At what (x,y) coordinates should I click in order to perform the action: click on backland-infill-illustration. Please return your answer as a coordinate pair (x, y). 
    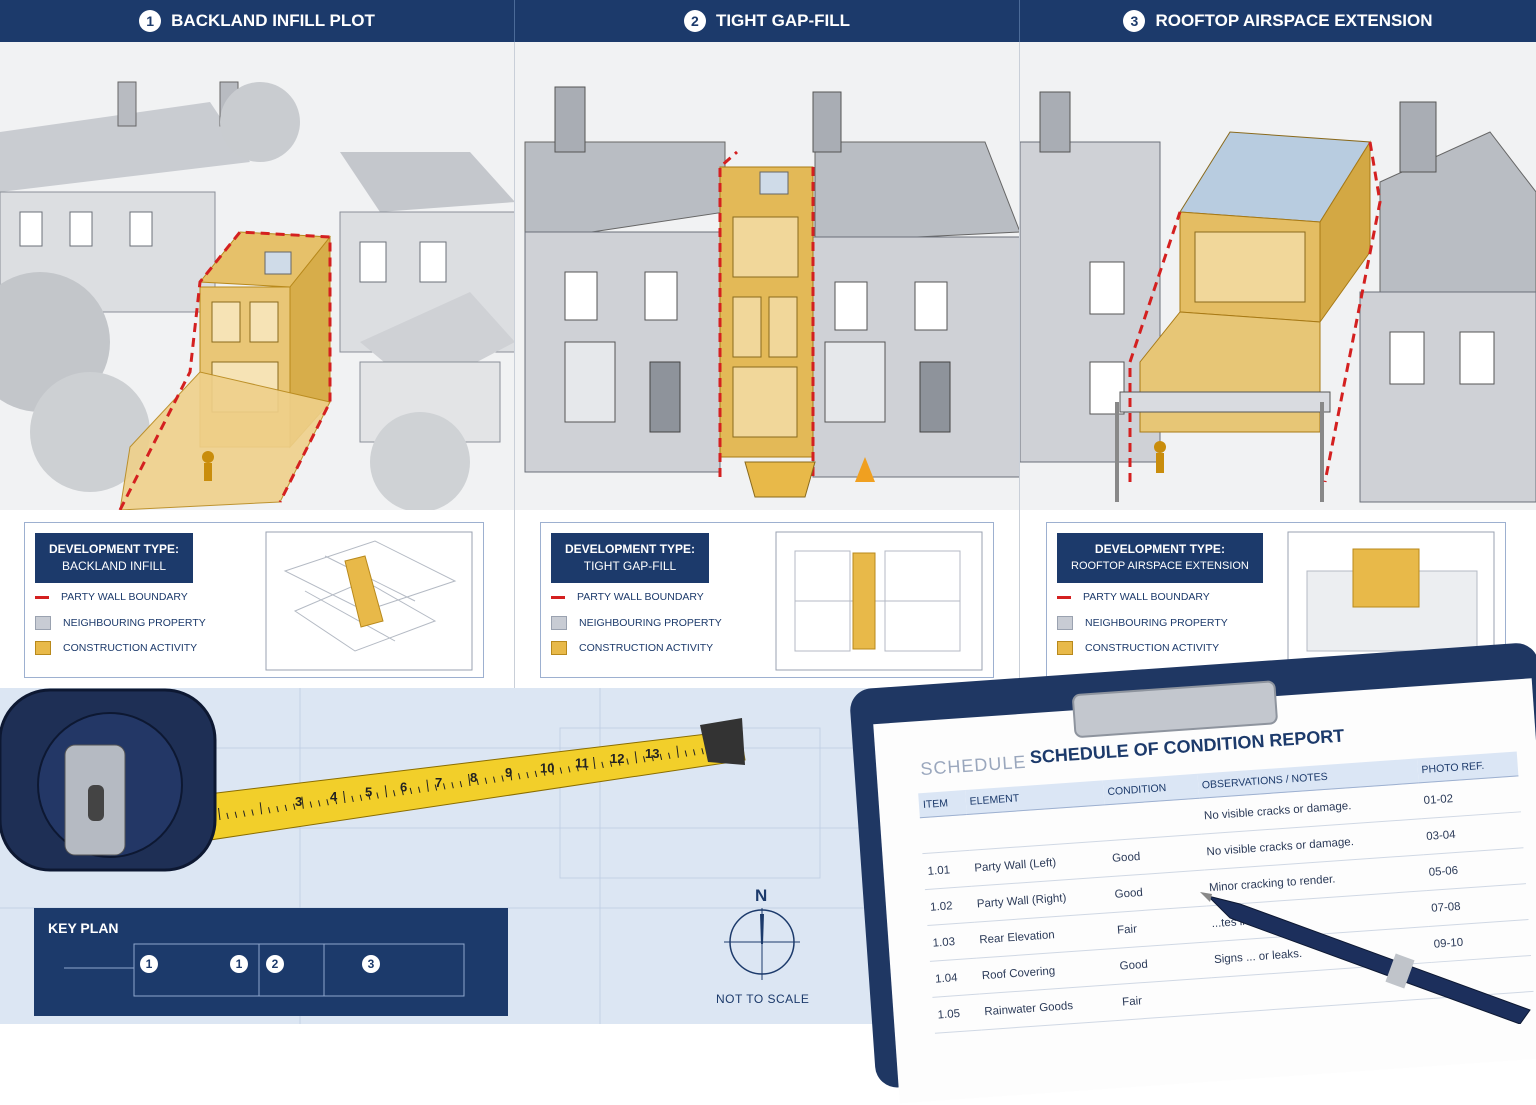
    Looking at the image, I should click on (257, 276).